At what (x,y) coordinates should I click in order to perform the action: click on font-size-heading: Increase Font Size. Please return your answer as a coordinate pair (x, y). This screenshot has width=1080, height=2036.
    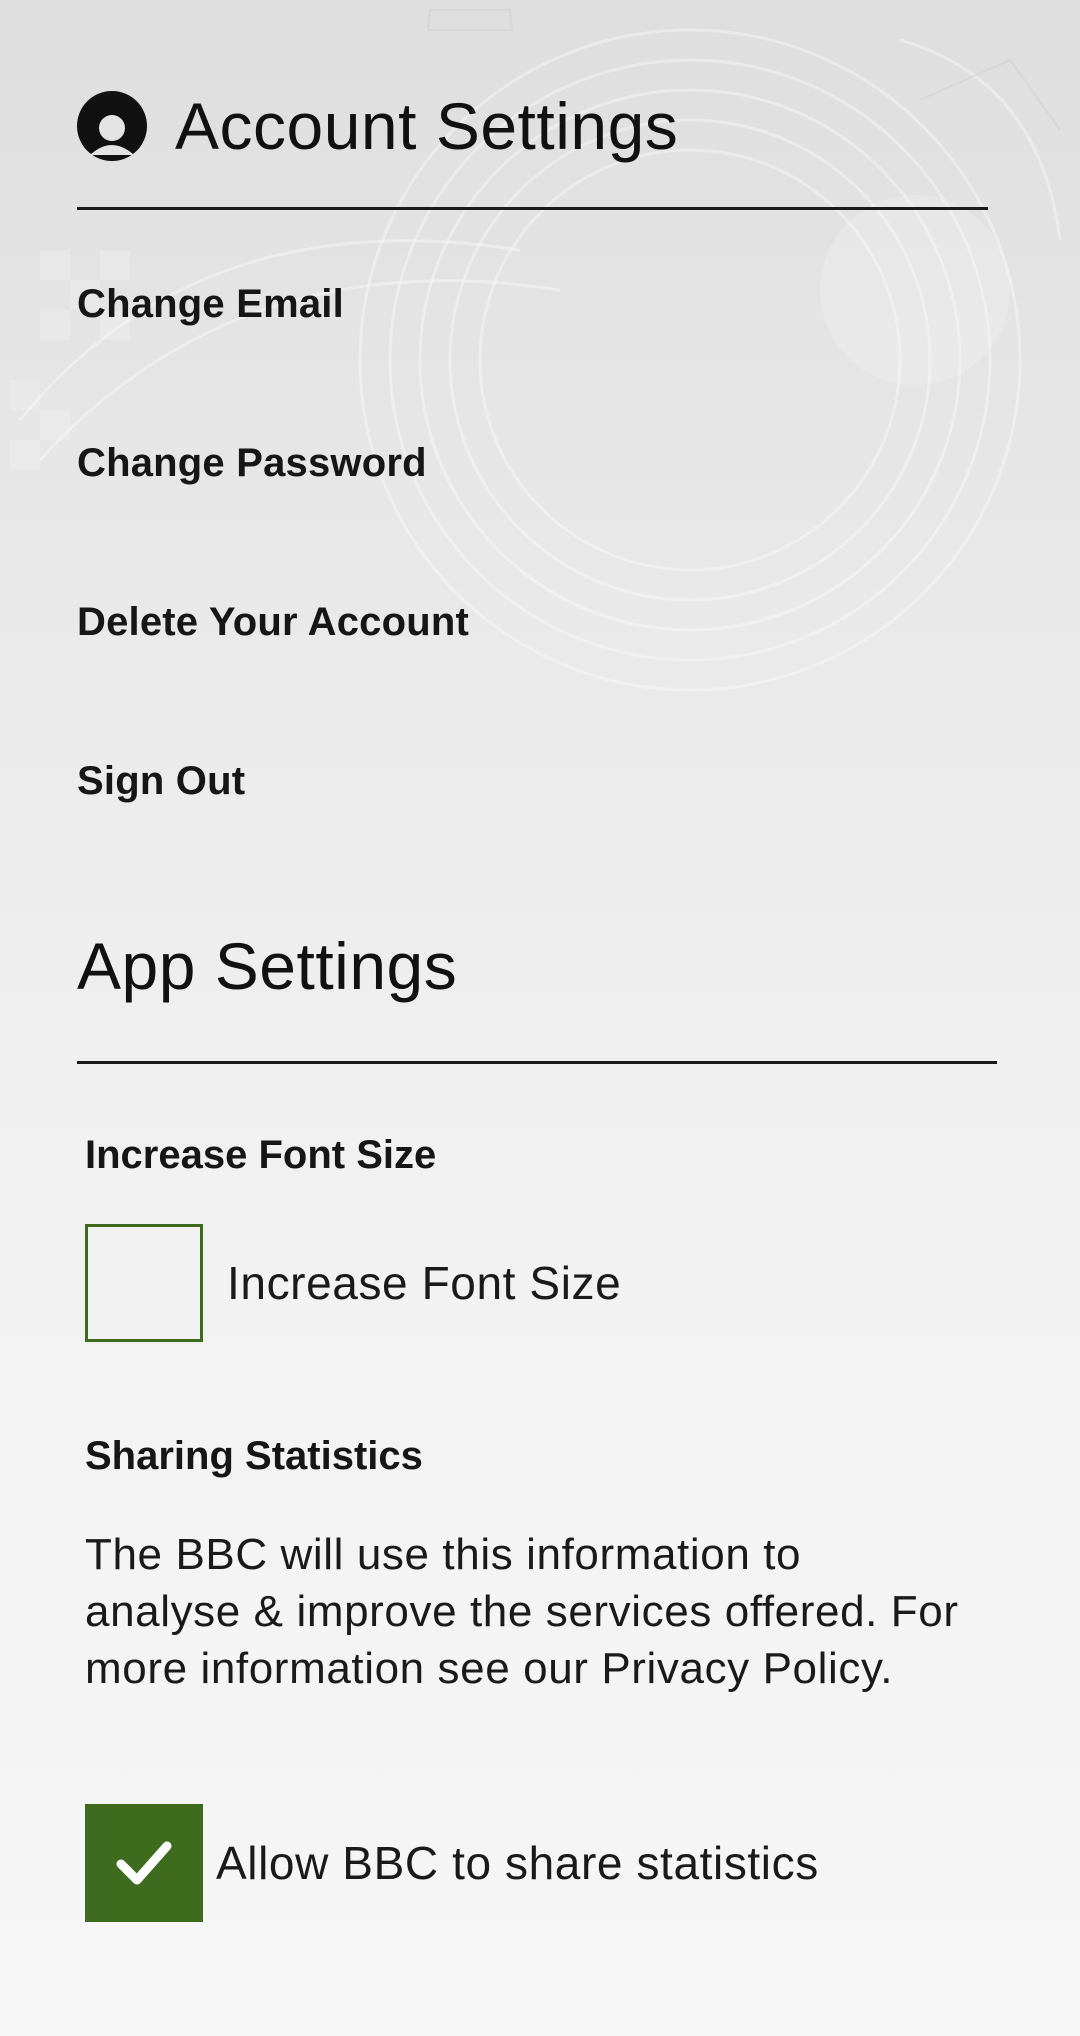
    Looking at the image, I should click on (261, 1155).